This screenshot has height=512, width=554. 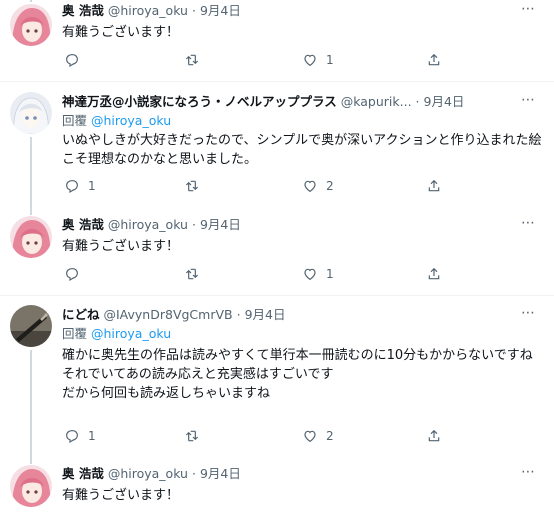 I want to click on user-handle: @IAvynDr8VgCmrVB, so click(x=168, y=314).